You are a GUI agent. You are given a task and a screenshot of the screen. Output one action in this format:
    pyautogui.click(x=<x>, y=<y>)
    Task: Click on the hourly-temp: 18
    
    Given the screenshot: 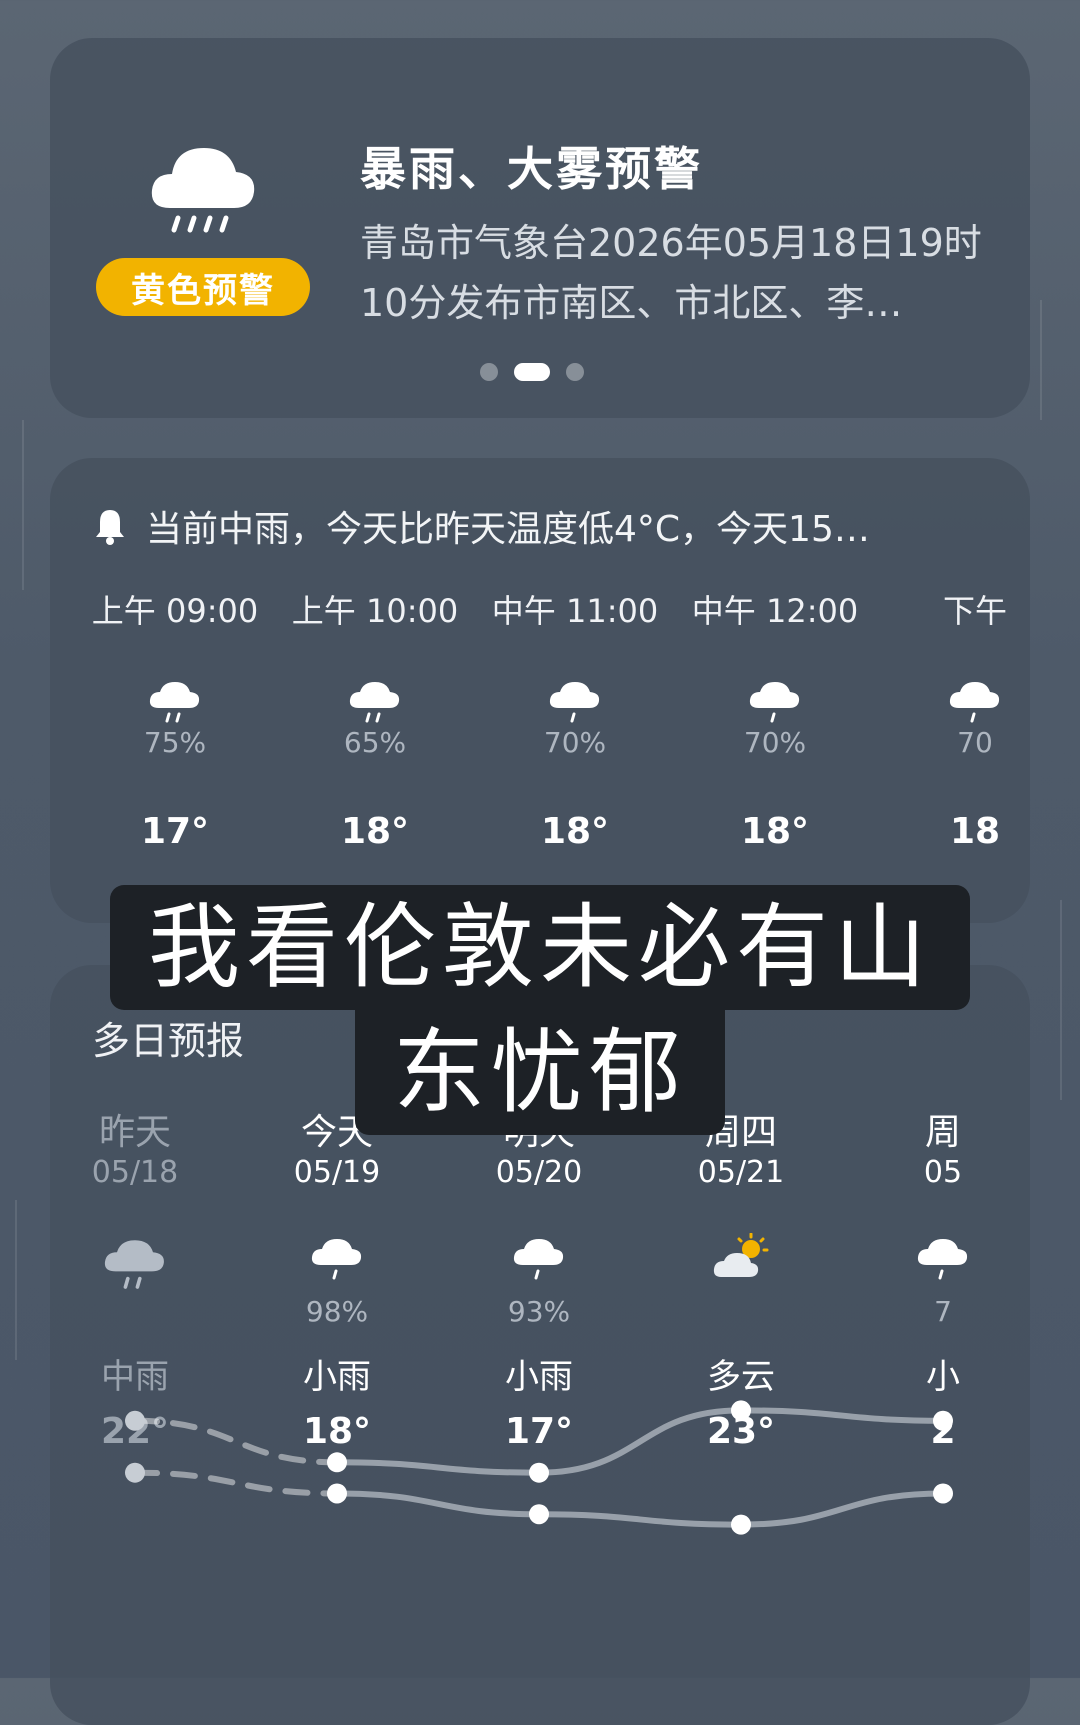 What is the action you would take?
    pyautogui.click(x=975, y=831)
    